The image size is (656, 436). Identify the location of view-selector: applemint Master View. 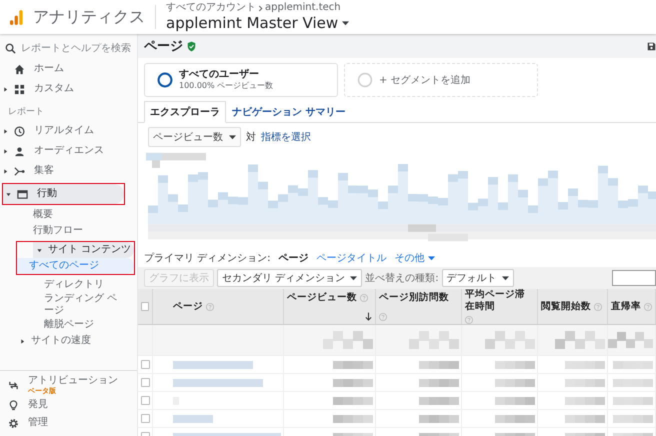
(258, 23).